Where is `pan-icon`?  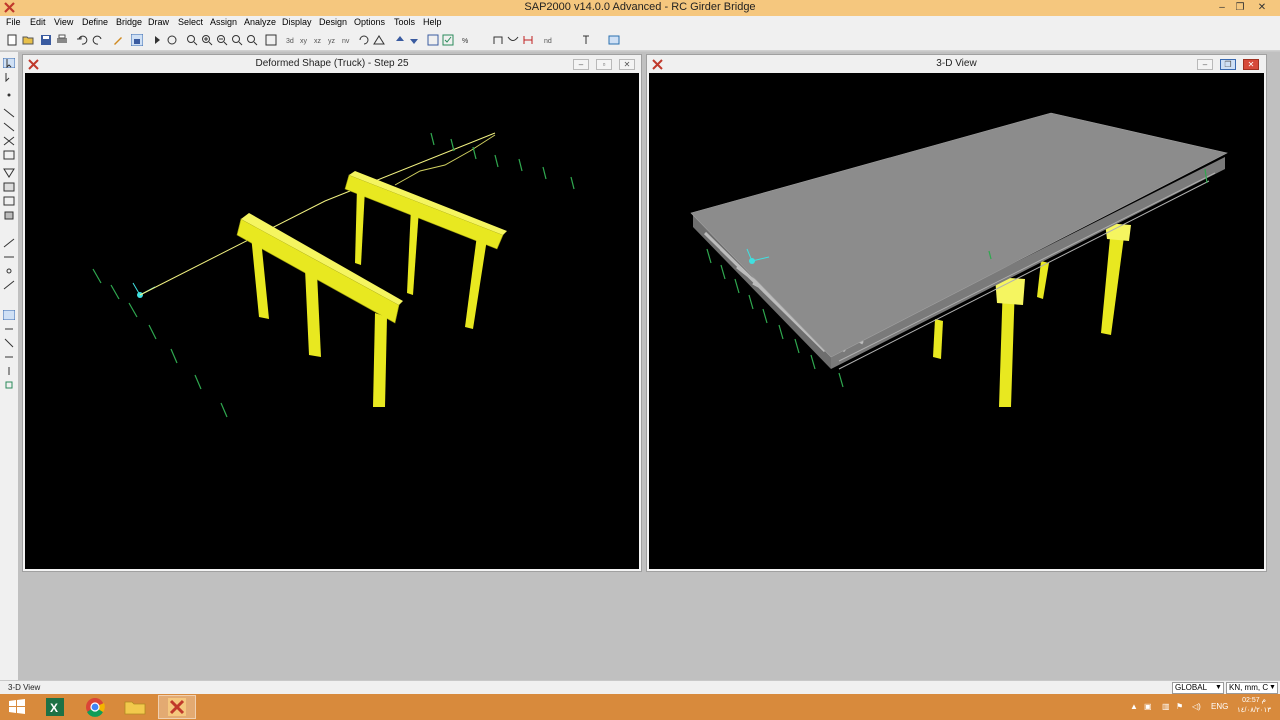 pan-icon is located at coordinates (252, 40).